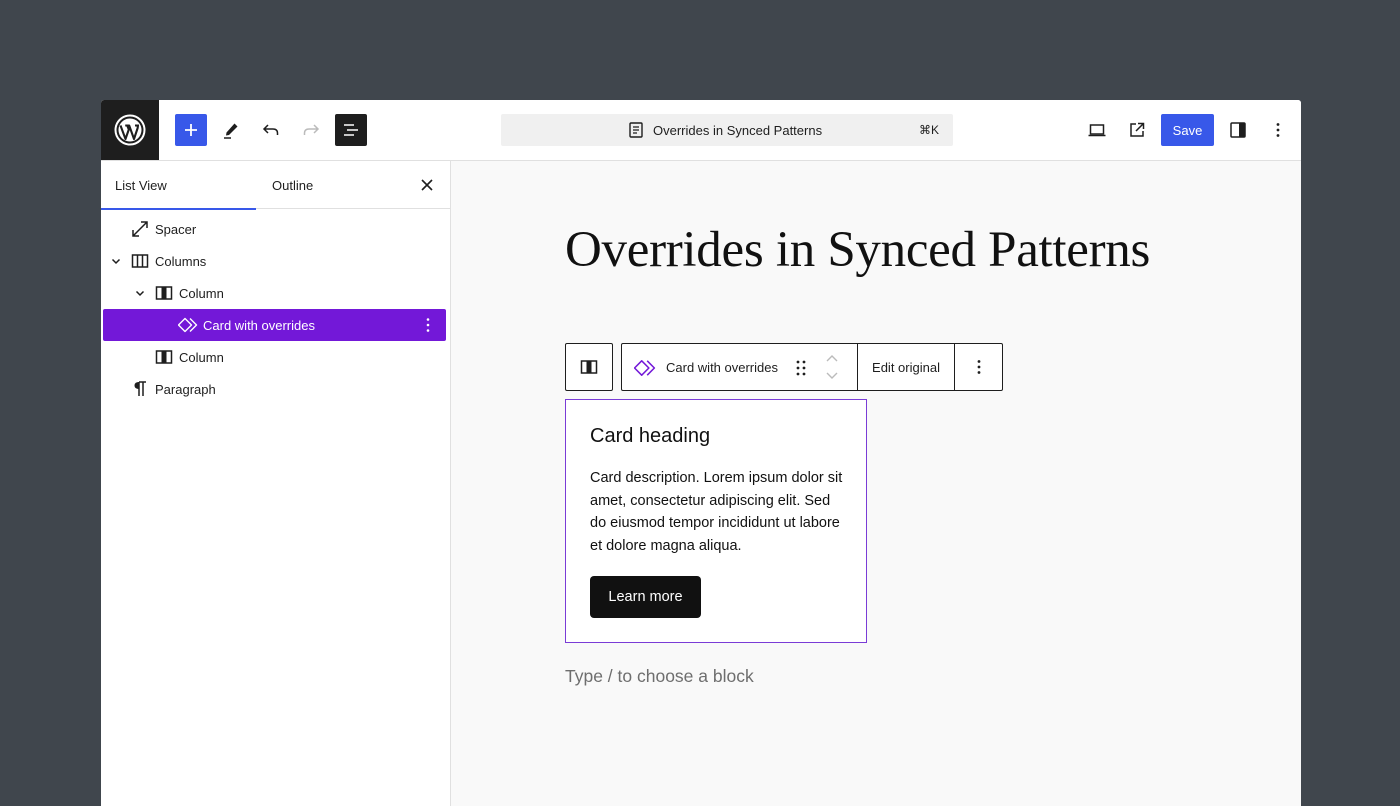  I want to click on list-item-label: Paragraph, so click(185, 389).